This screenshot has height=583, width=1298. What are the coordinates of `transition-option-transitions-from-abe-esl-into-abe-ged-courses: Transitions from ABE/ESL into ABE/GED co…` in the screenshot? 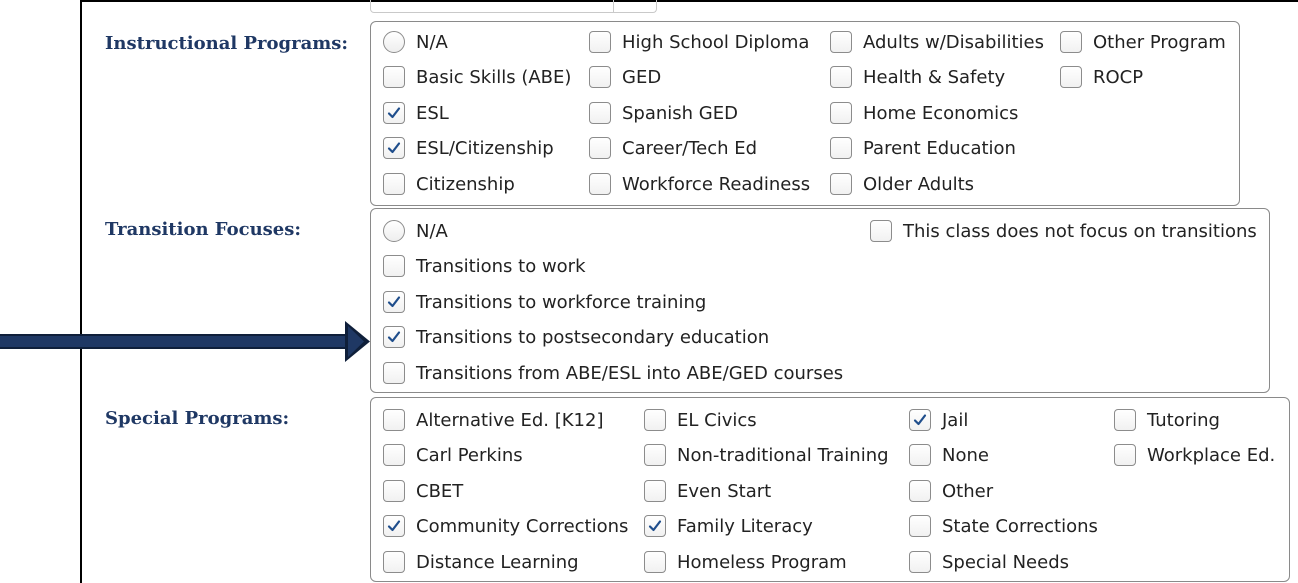 It's located at (613, 373).